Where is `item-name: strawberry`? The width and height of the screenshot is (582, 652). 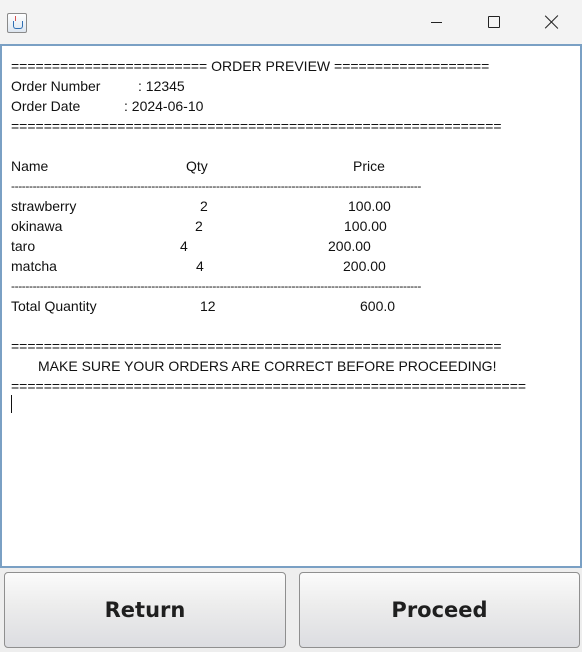
item-name: strawberry is located at coordinates (44, 206).